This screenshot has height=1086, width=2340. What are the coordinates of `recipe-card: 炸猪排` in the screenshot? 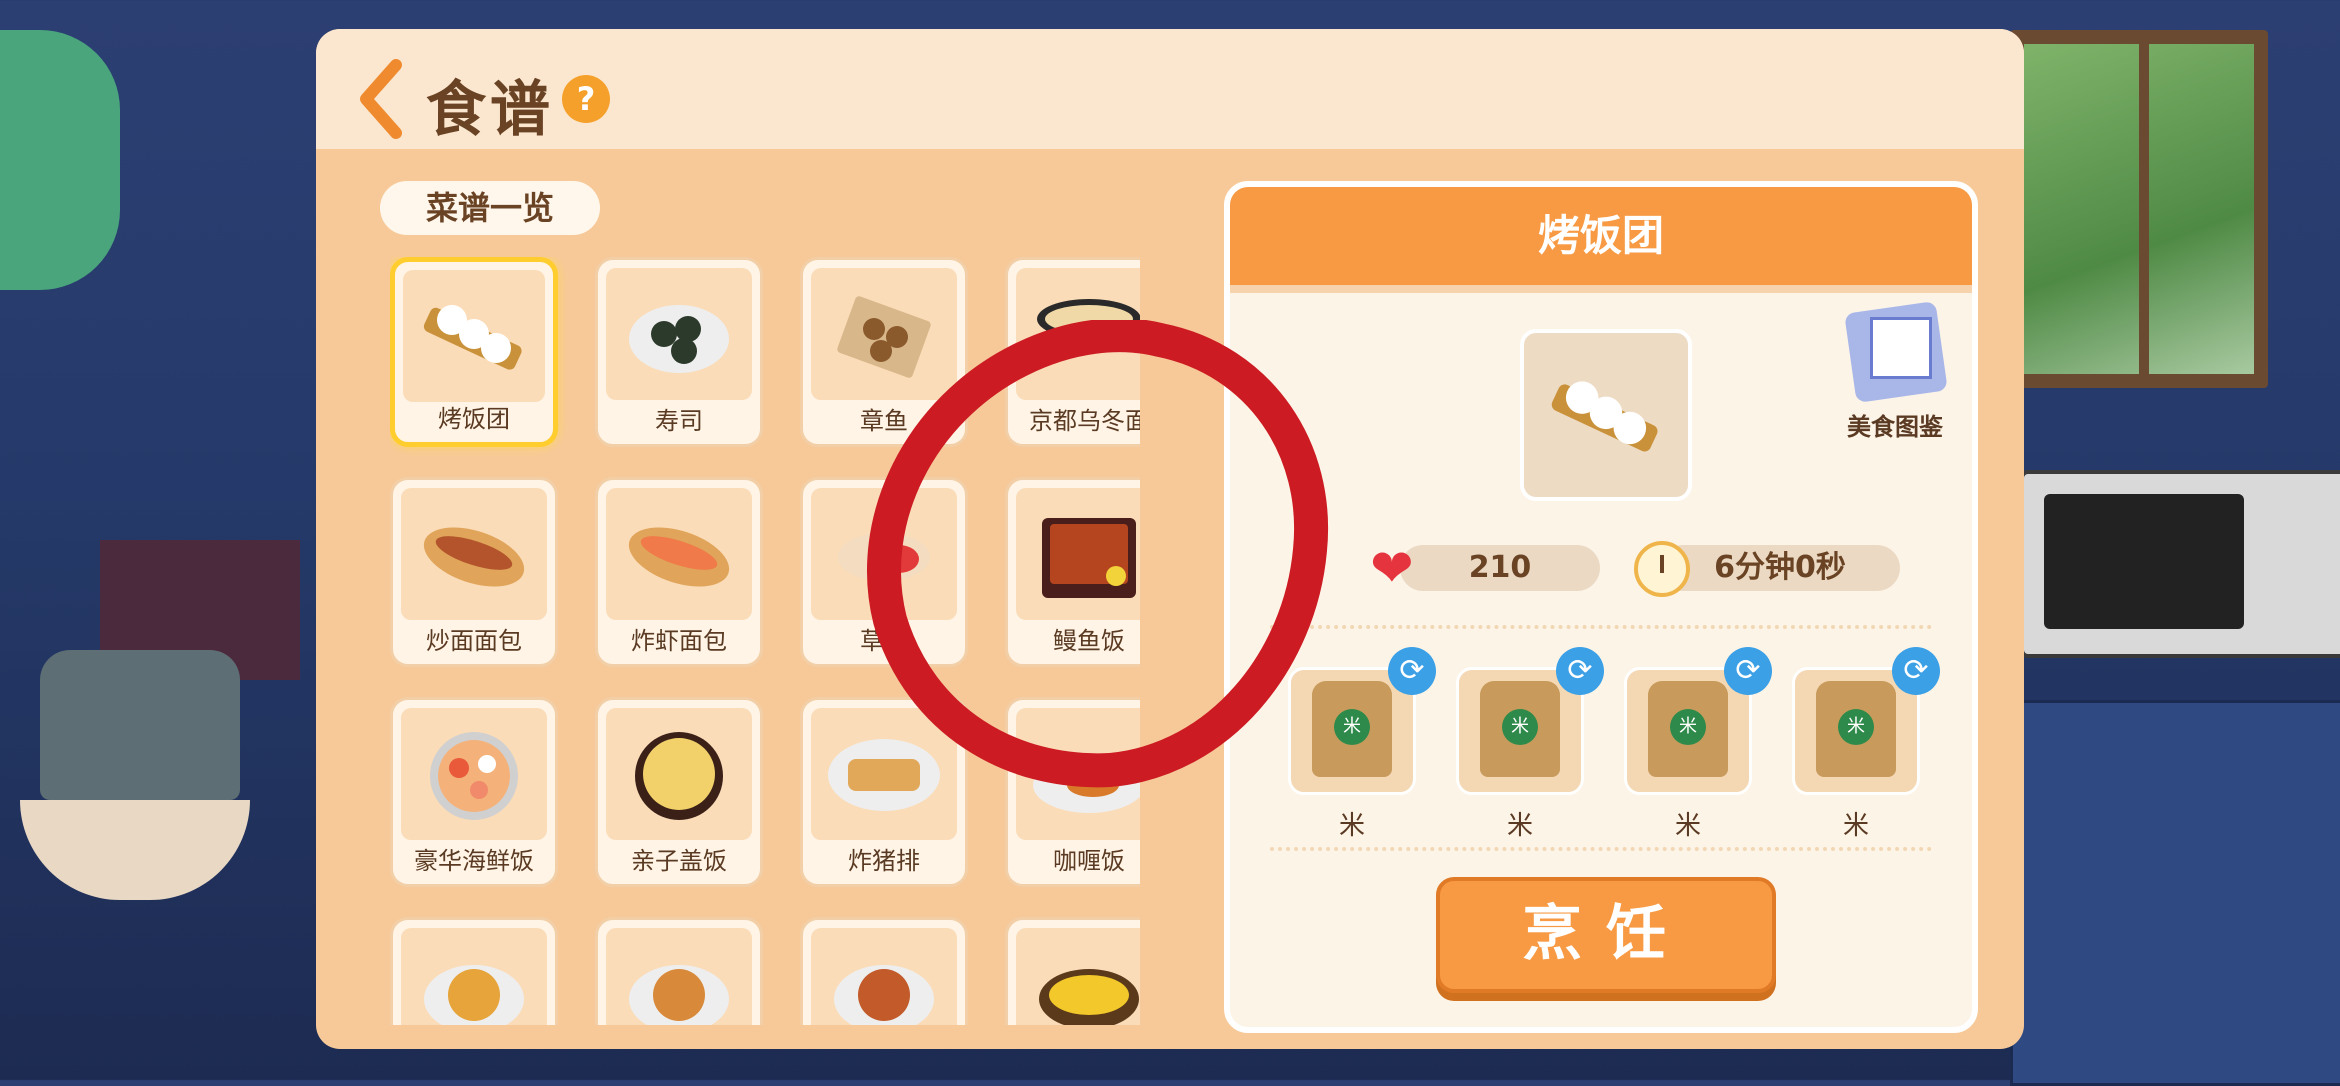 It's located at (884, 792).